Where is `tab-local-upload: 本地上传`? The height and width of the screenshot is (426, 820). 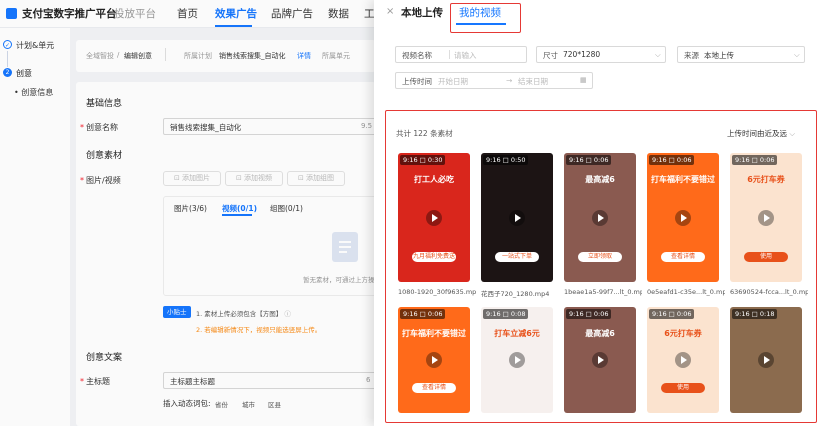 tab-local-upload: 本地上传 is located at coordinates (422, 12).